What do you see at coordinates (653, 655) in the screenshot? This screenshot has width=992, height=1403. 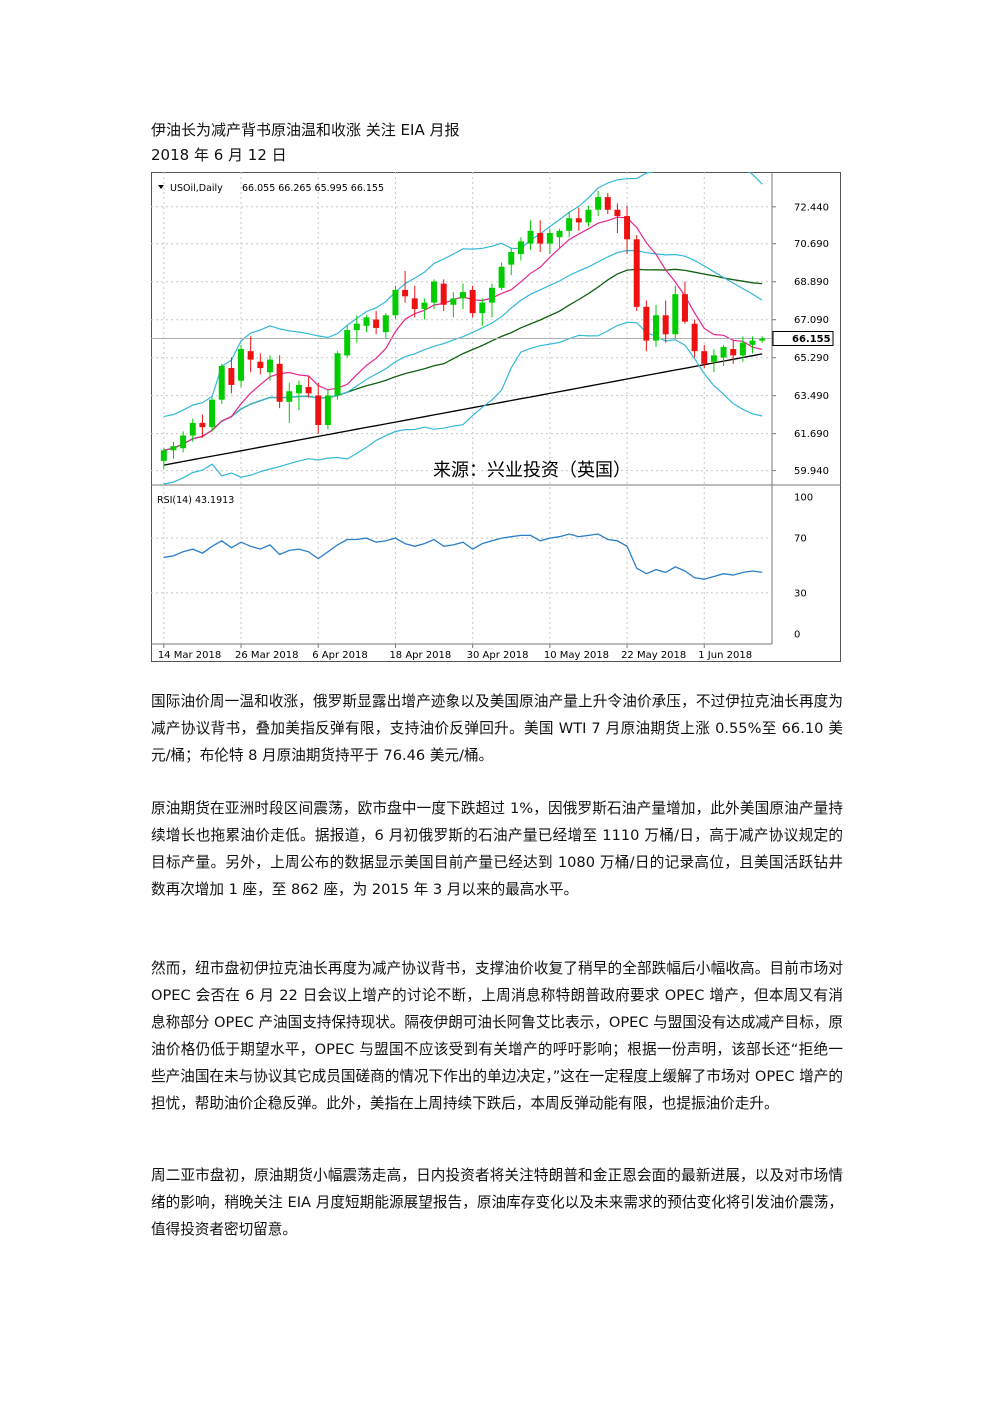 I see `date-tick-label: 22 May 2018` at bounding box center [653, 655].